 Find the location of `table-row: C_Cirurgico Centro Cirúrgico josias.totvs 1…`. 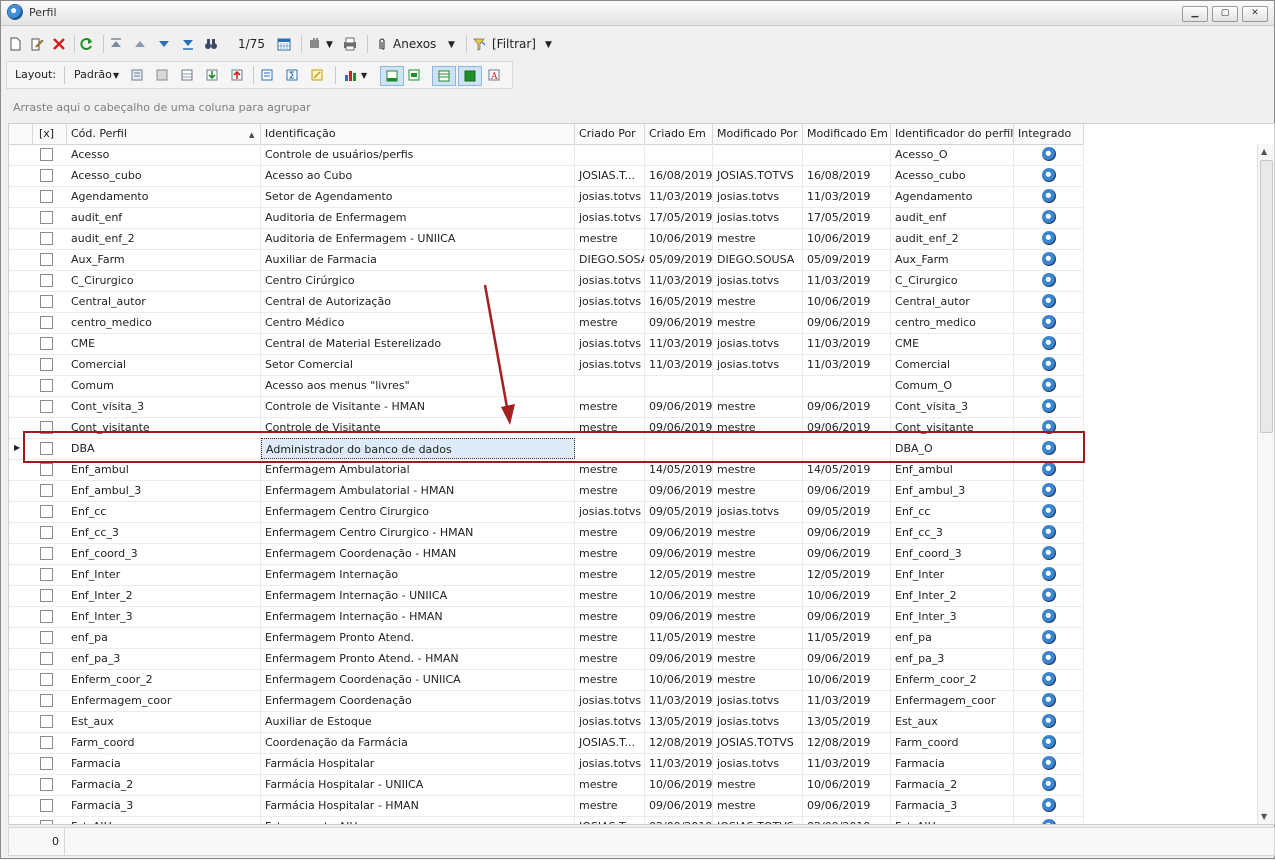

table-row: C_Cirurgico Centro Cirúrgico josias.totvs 1… is located at coordinates (546, 281).